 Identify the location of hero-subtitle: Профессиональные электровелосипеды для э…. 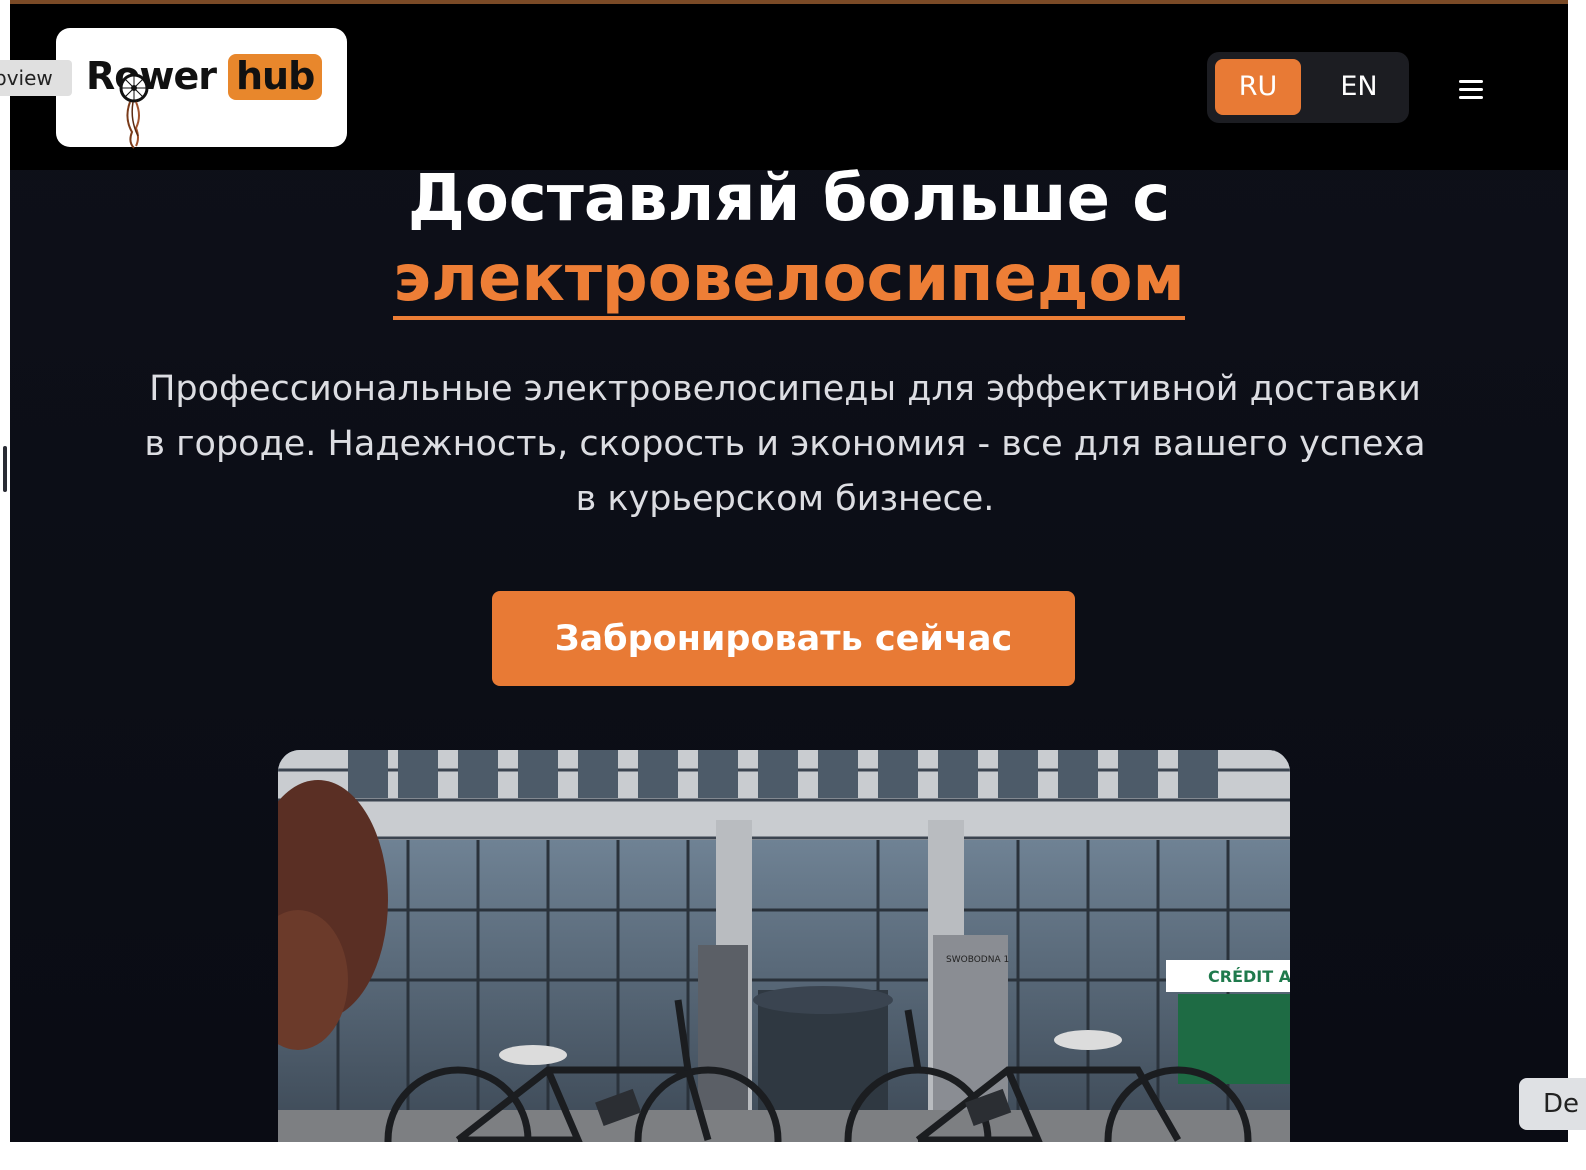
(785, 444).